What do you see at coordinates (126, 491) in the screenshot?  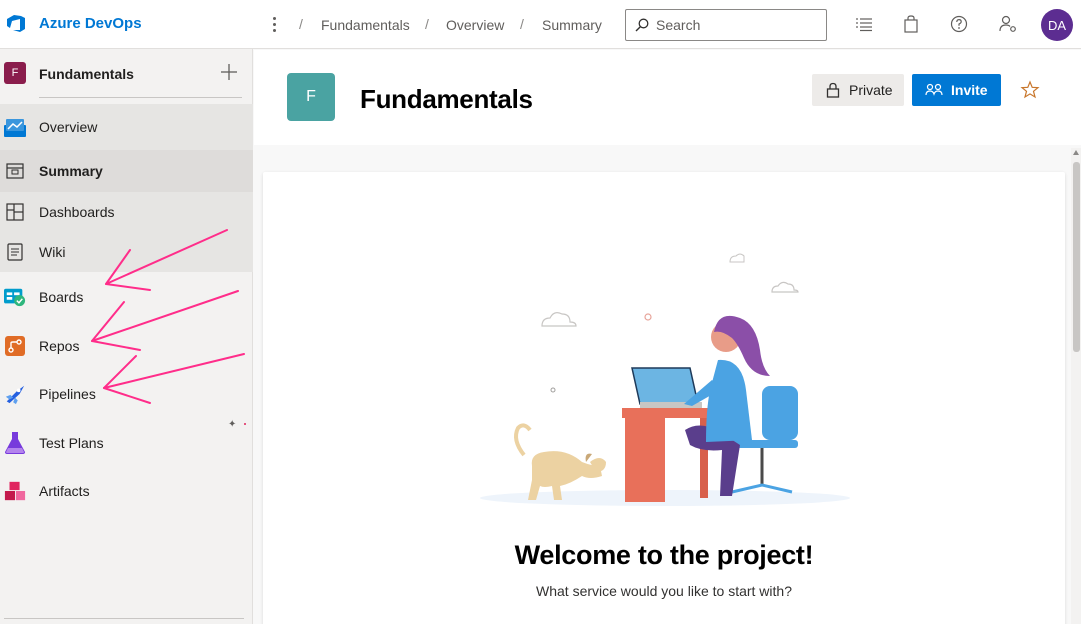 I see `sidebar-item-artifacts: Artifacts` at bounding box center [126, 491].